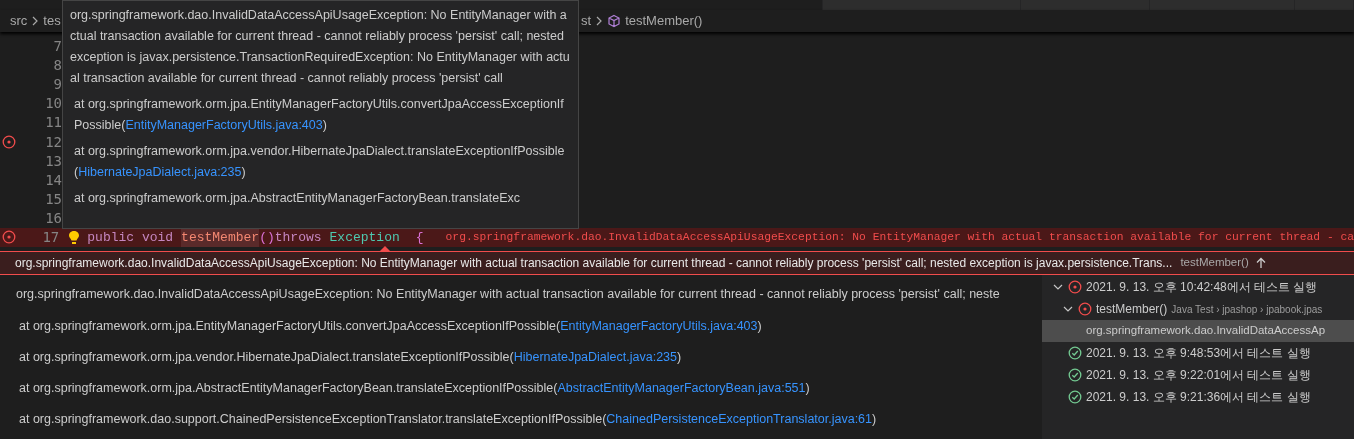  I want to click on test-run-label: 2021. 9. 13. 오후 9:48:53에서 테스트 실행, so click(1198, 354).